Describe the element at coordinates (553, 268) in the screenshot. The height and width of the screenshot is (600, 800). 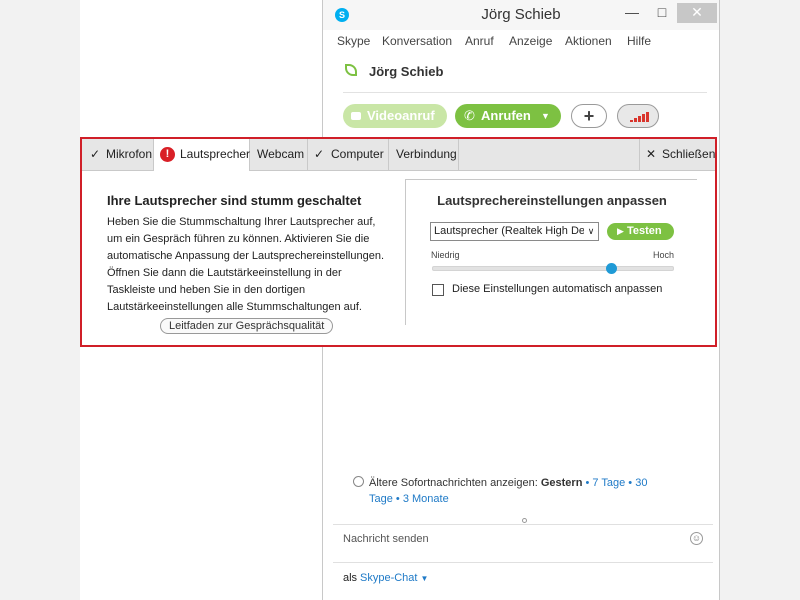
I see `volume-slider` at that location.